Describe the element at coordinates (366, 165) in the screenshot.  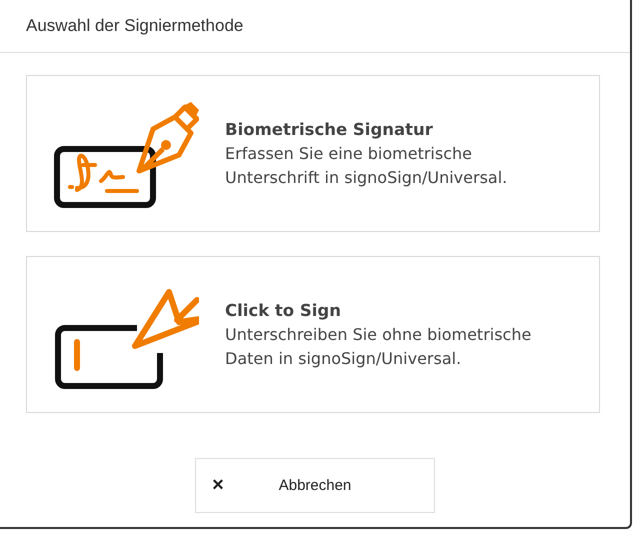
I see `method-description: Erfassen Sie eine biometrische Unterschrift in signoSign/Universal.` at that location.